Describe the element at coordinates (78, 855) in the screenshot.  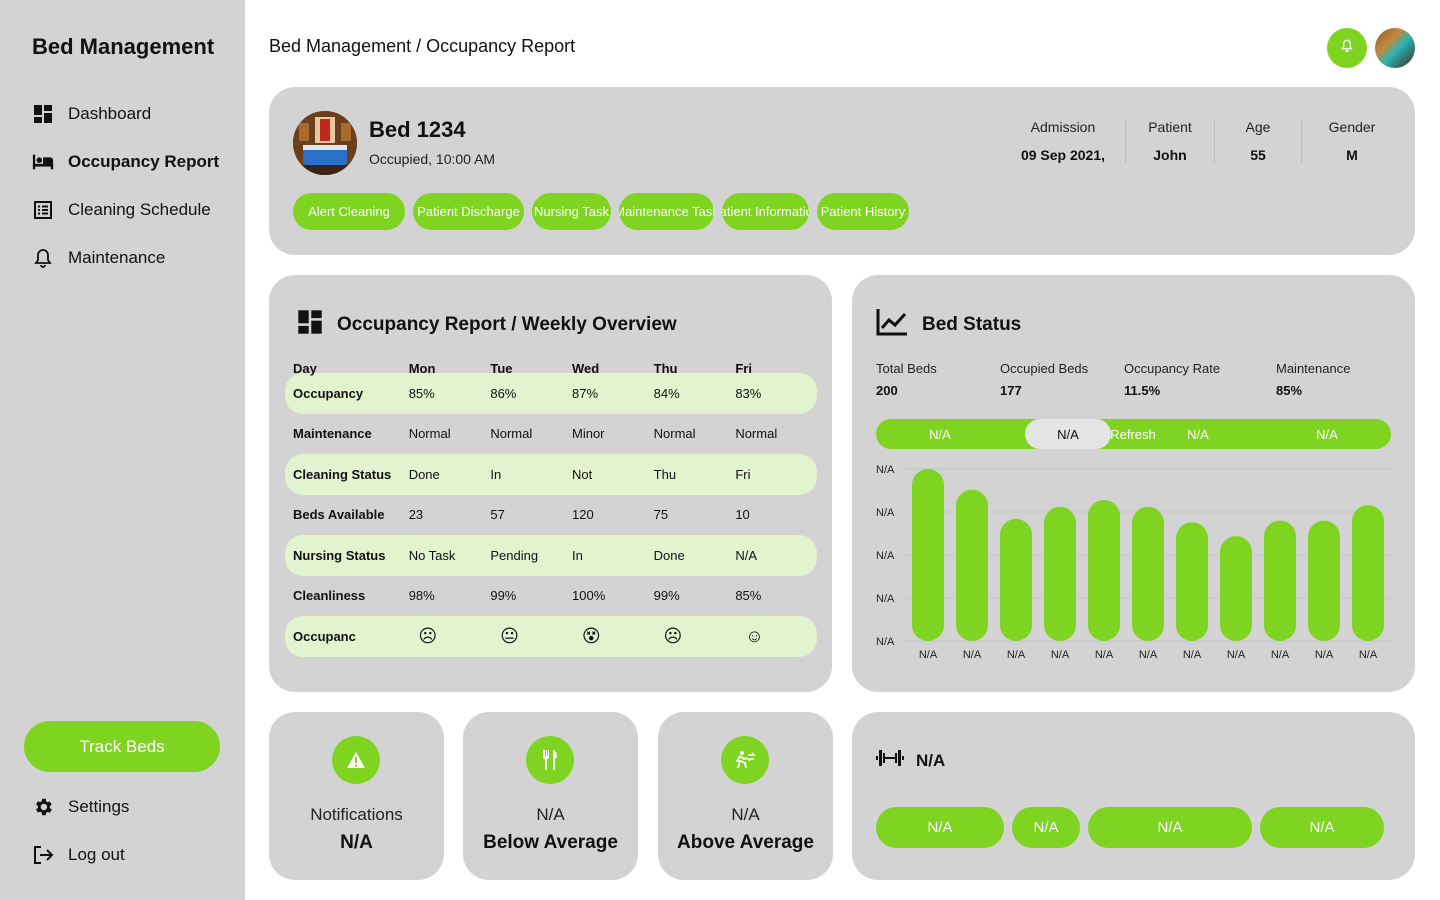
I see `logout-link: Log out` at that location.